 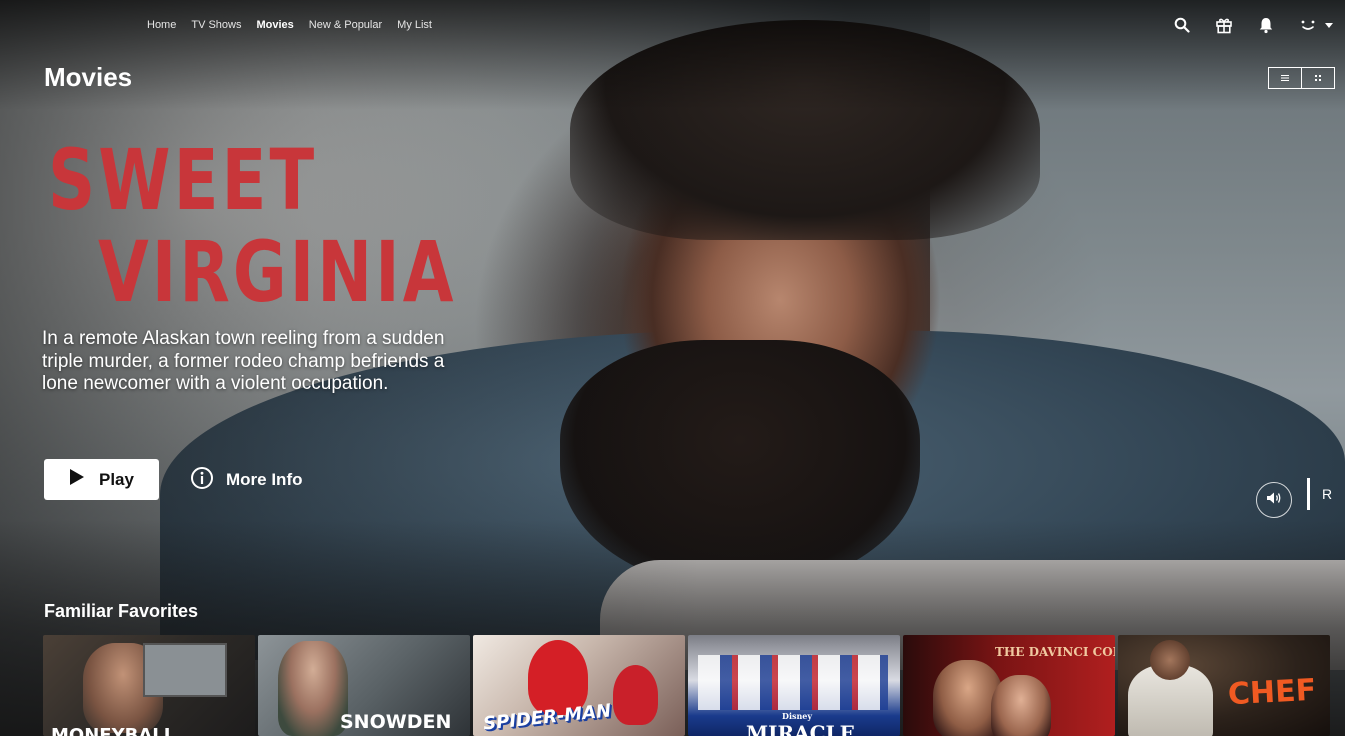 I want to click on tile-title: MIRACLE, so click(x=800, y=728).